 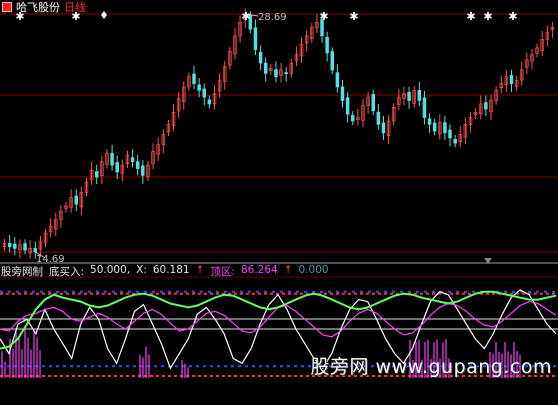 What do you see at coordinates (171, 270) in the screenshot?
I see `x-value: 60.181` at bounding box center [171, 270].